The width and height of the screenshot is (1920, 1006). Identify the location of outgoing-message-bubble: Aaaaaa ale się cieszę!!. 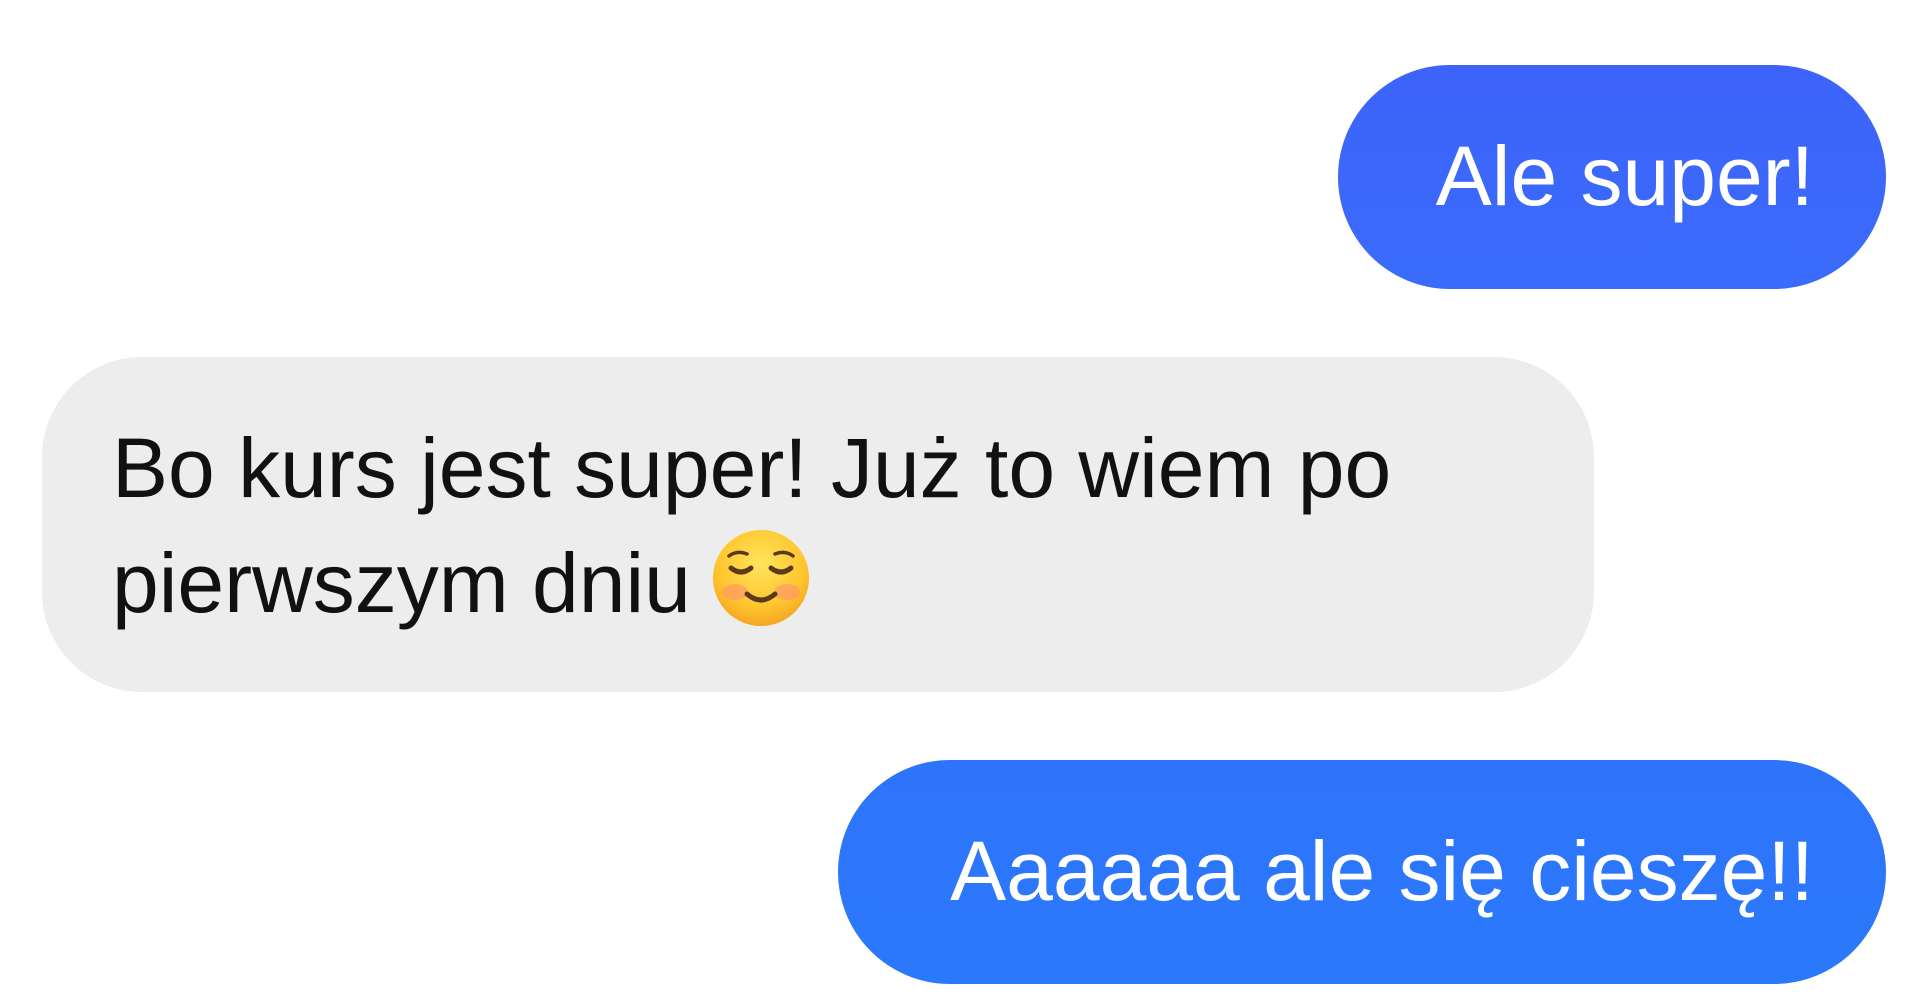
(1362, 872).